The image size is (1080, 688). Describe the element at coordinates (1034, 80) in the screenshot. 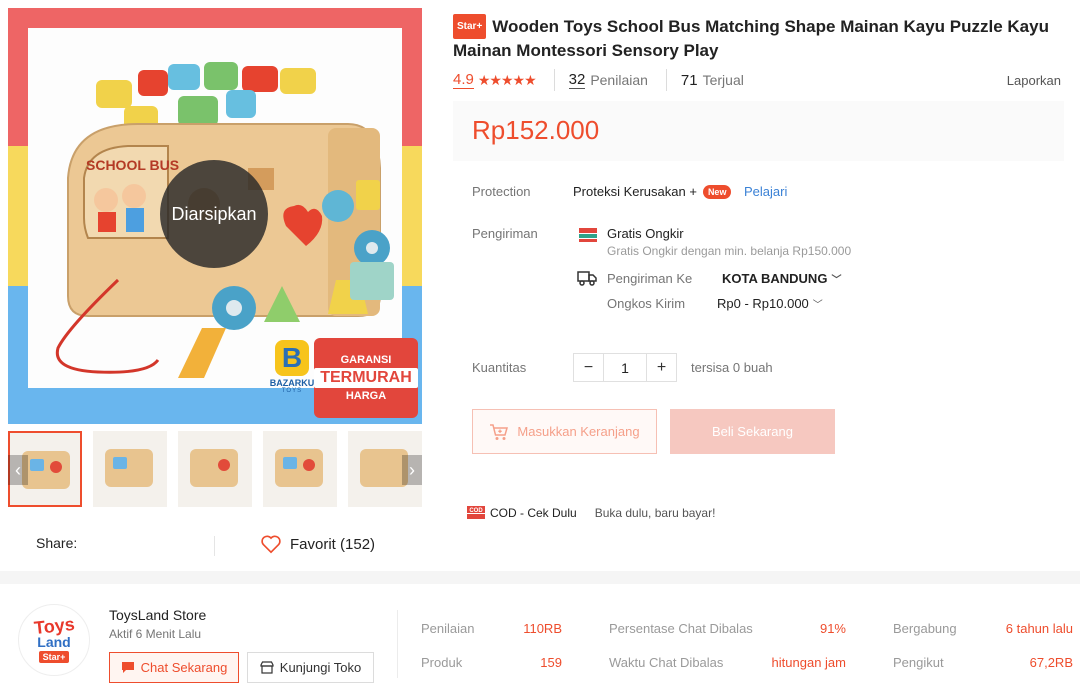

I see `report-link: Laporkan` at that location.